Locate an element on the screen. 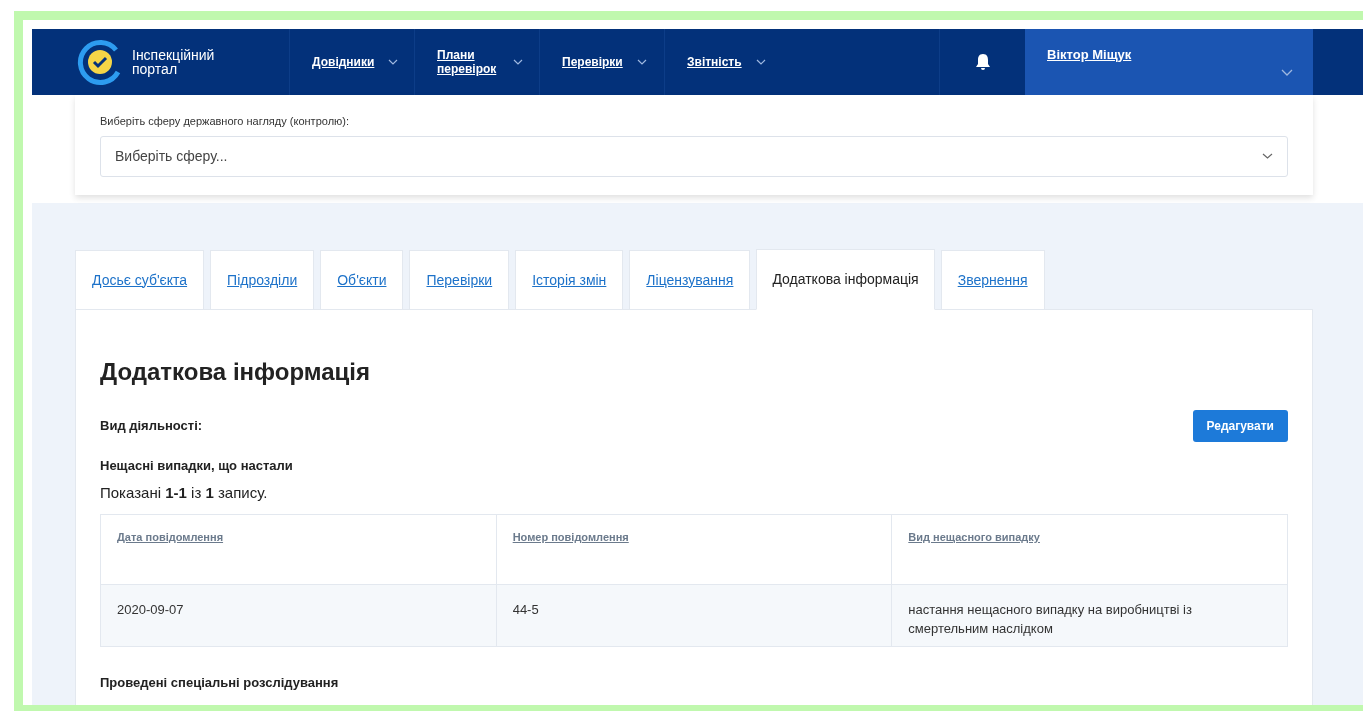  nav-menu-link: Звітність is located at coordinates (714, 62).